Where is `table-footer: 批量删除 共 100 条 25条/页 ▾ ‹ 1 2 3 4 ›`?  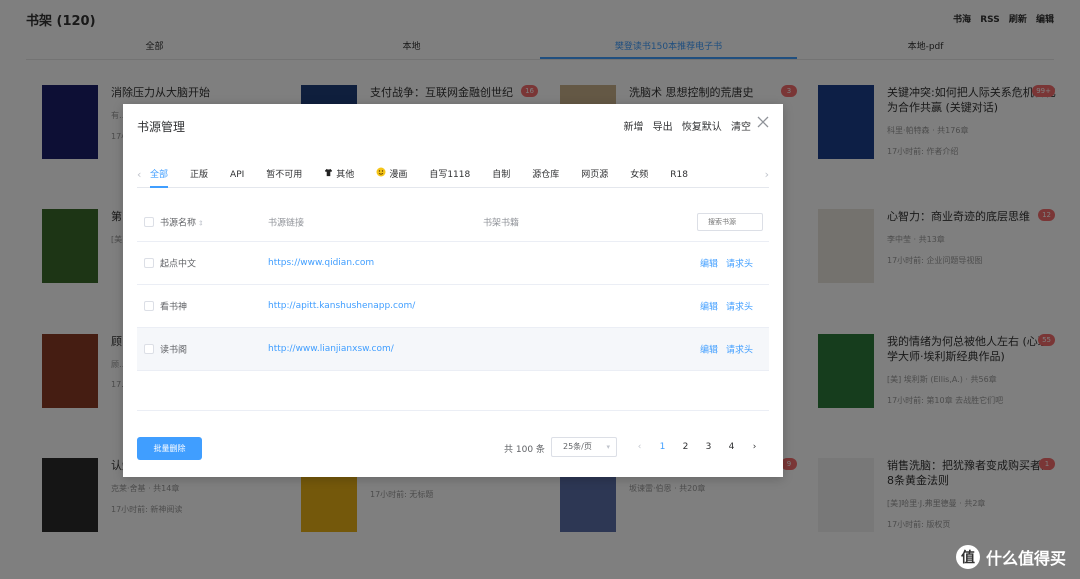 table-footer: 批量删除 共 100 条 25条/页 ▾ ‹ 1 2 3 4 › is located at coordinates (453, 448).